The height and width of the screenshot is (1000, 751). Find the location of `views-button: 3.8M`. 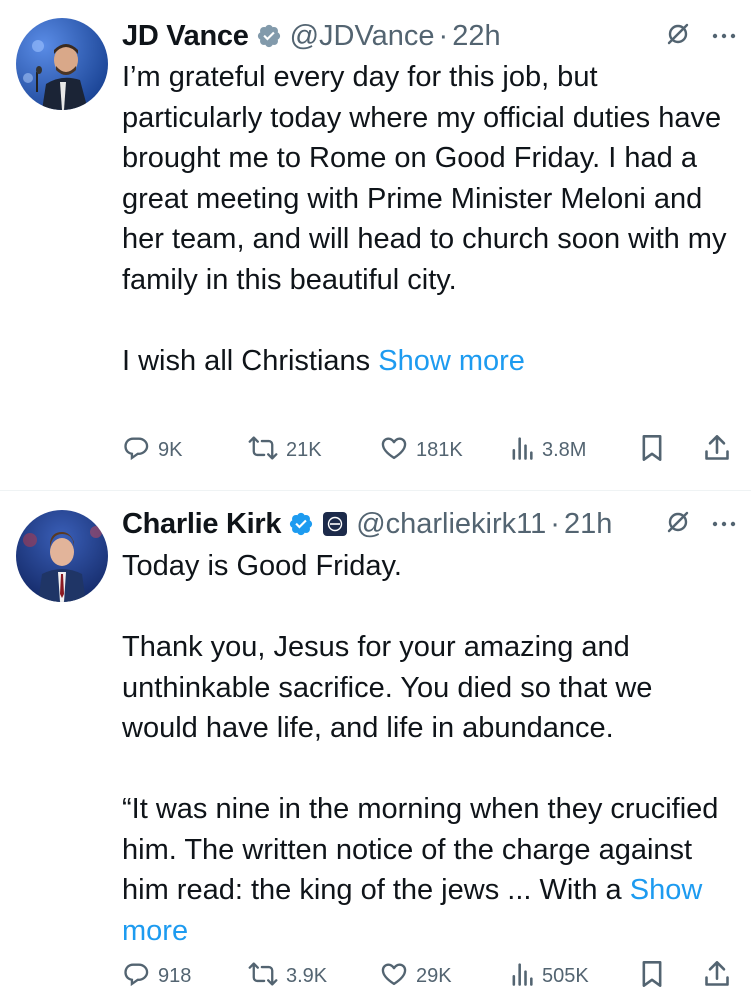

views-button: 3.8M is located at coordinates (548, 450).